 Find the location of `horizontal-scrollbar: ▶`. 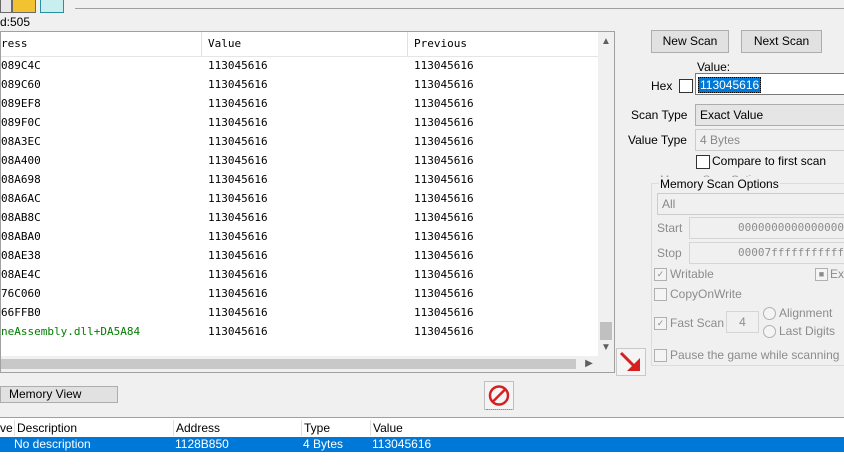

horizontal-scrollbar: ▶ is located at coordinates (299, 364).